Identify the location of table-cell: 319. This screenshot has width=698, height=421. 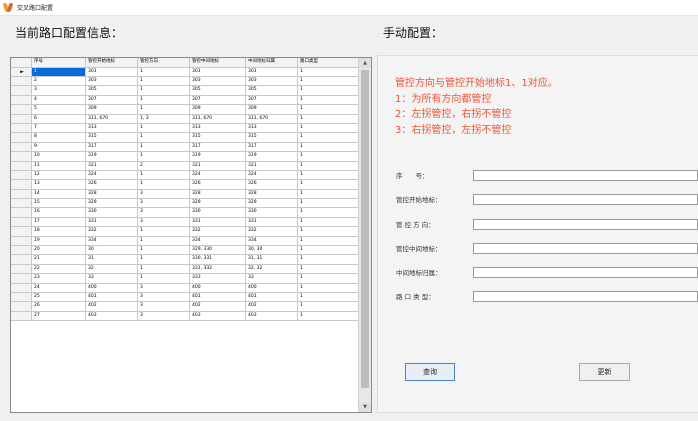
(272, 156).